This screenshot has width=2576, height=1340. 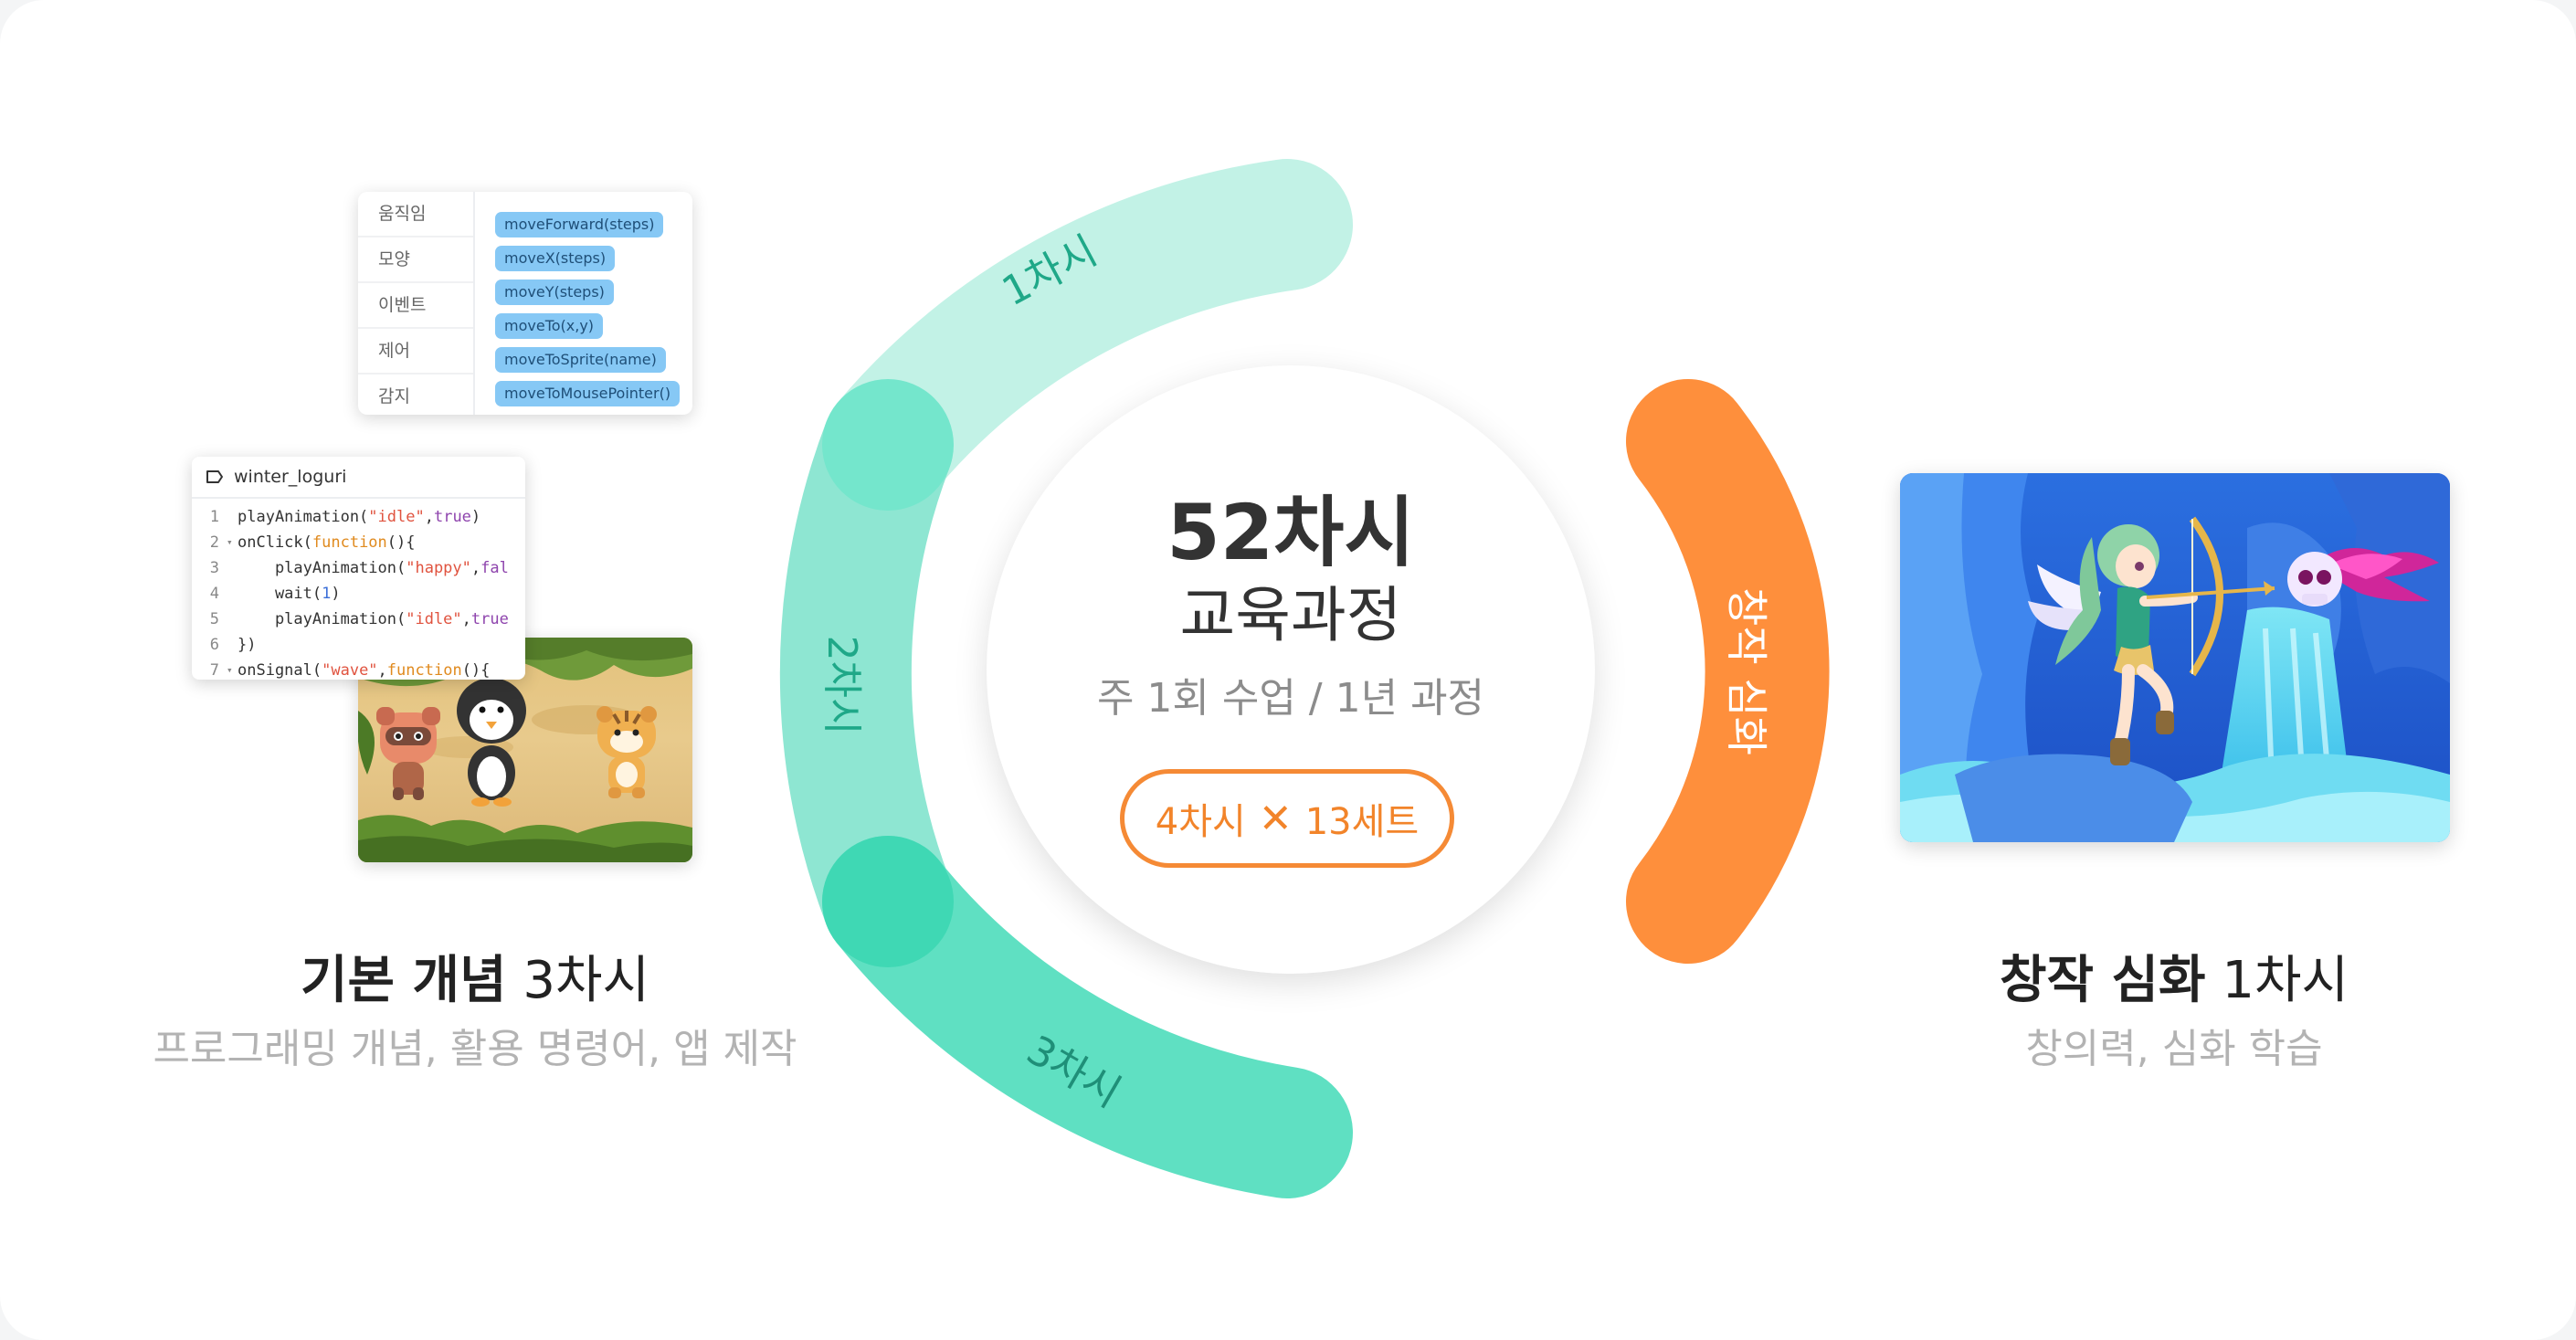 I want to click on line-number: 1, so click(x=214, y=517).